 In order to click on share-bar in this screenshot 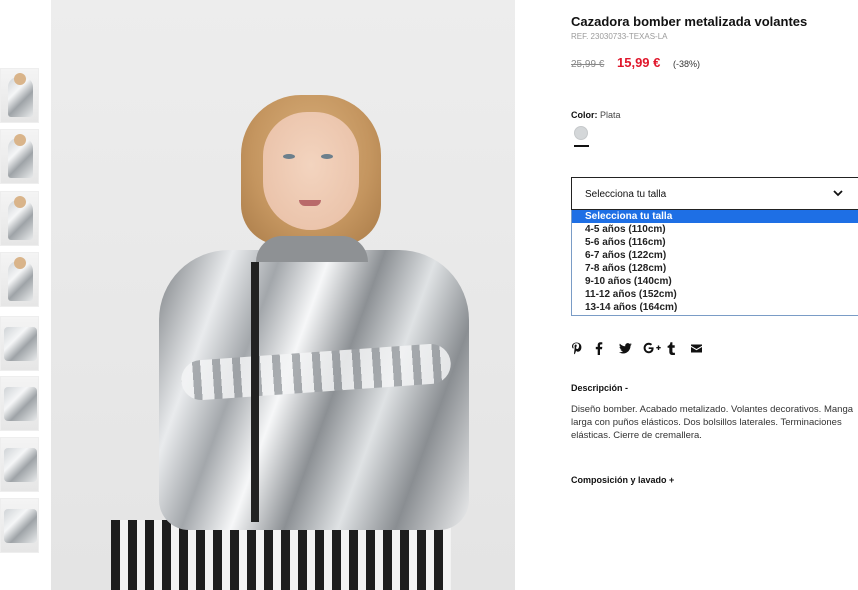, I will do `click(643, 348)`.